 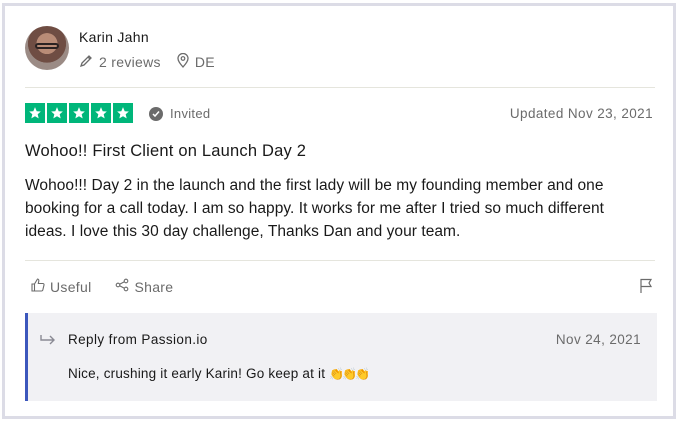 I want to click on reply-from-label: Reply from Passion.io, so click(x=138, y=339).